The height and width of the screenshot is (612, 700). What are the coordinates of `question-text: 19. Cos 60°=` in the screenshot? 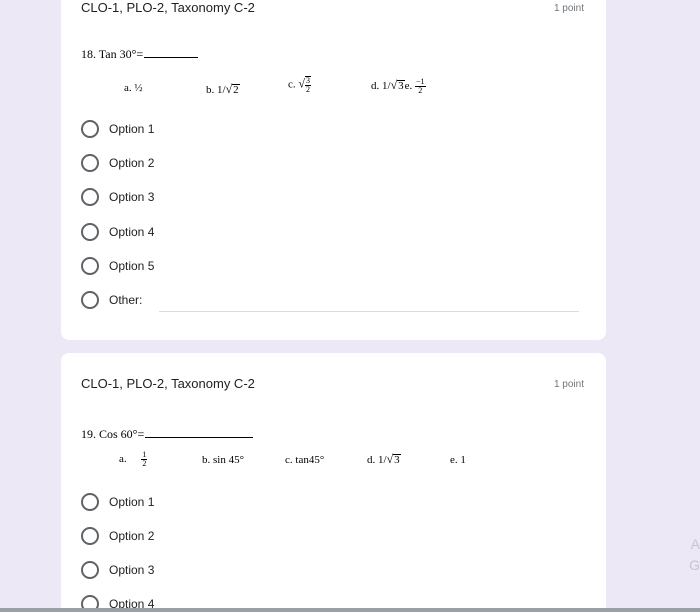 It's located at (167, 434).